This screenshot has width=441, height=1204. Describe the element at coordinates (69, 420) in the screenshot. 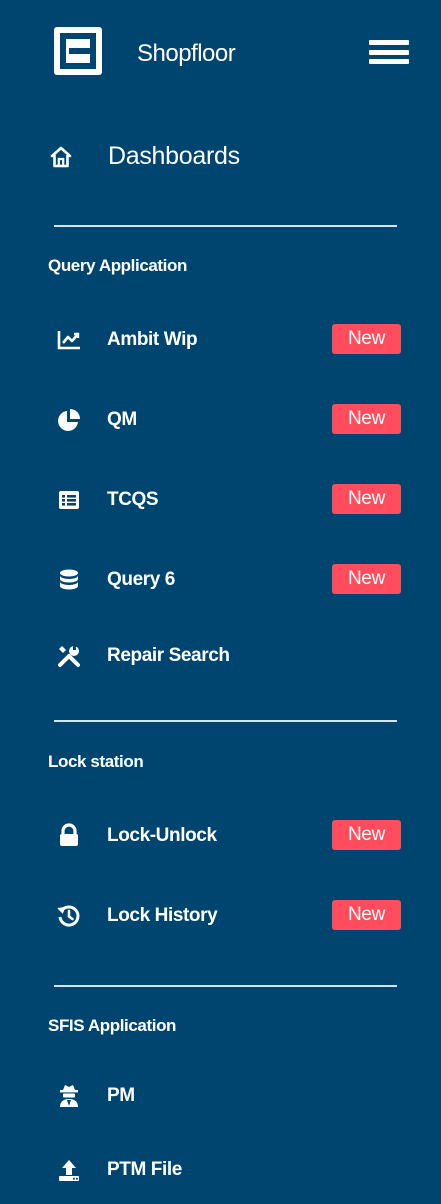

I see `pie-chart-icon` at that location.